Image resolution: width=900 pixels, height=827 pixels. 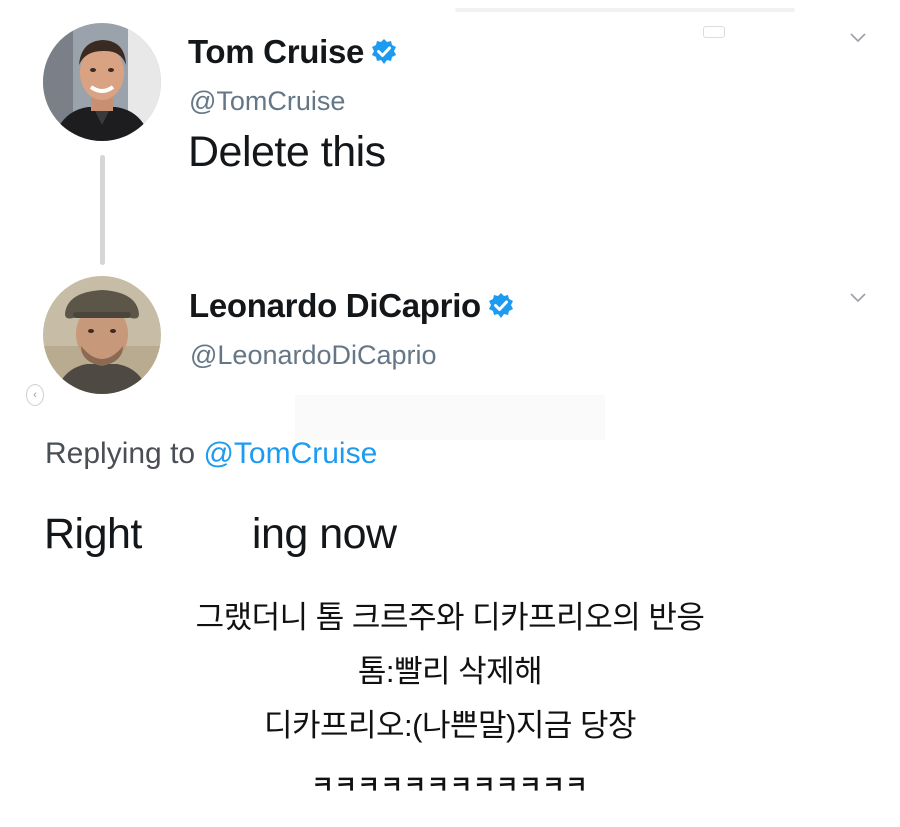 What do you see at coordinates (287, 152) in the screenshot?
I see `tweet-text-1: Delete this` at bounding box center [287, 152].